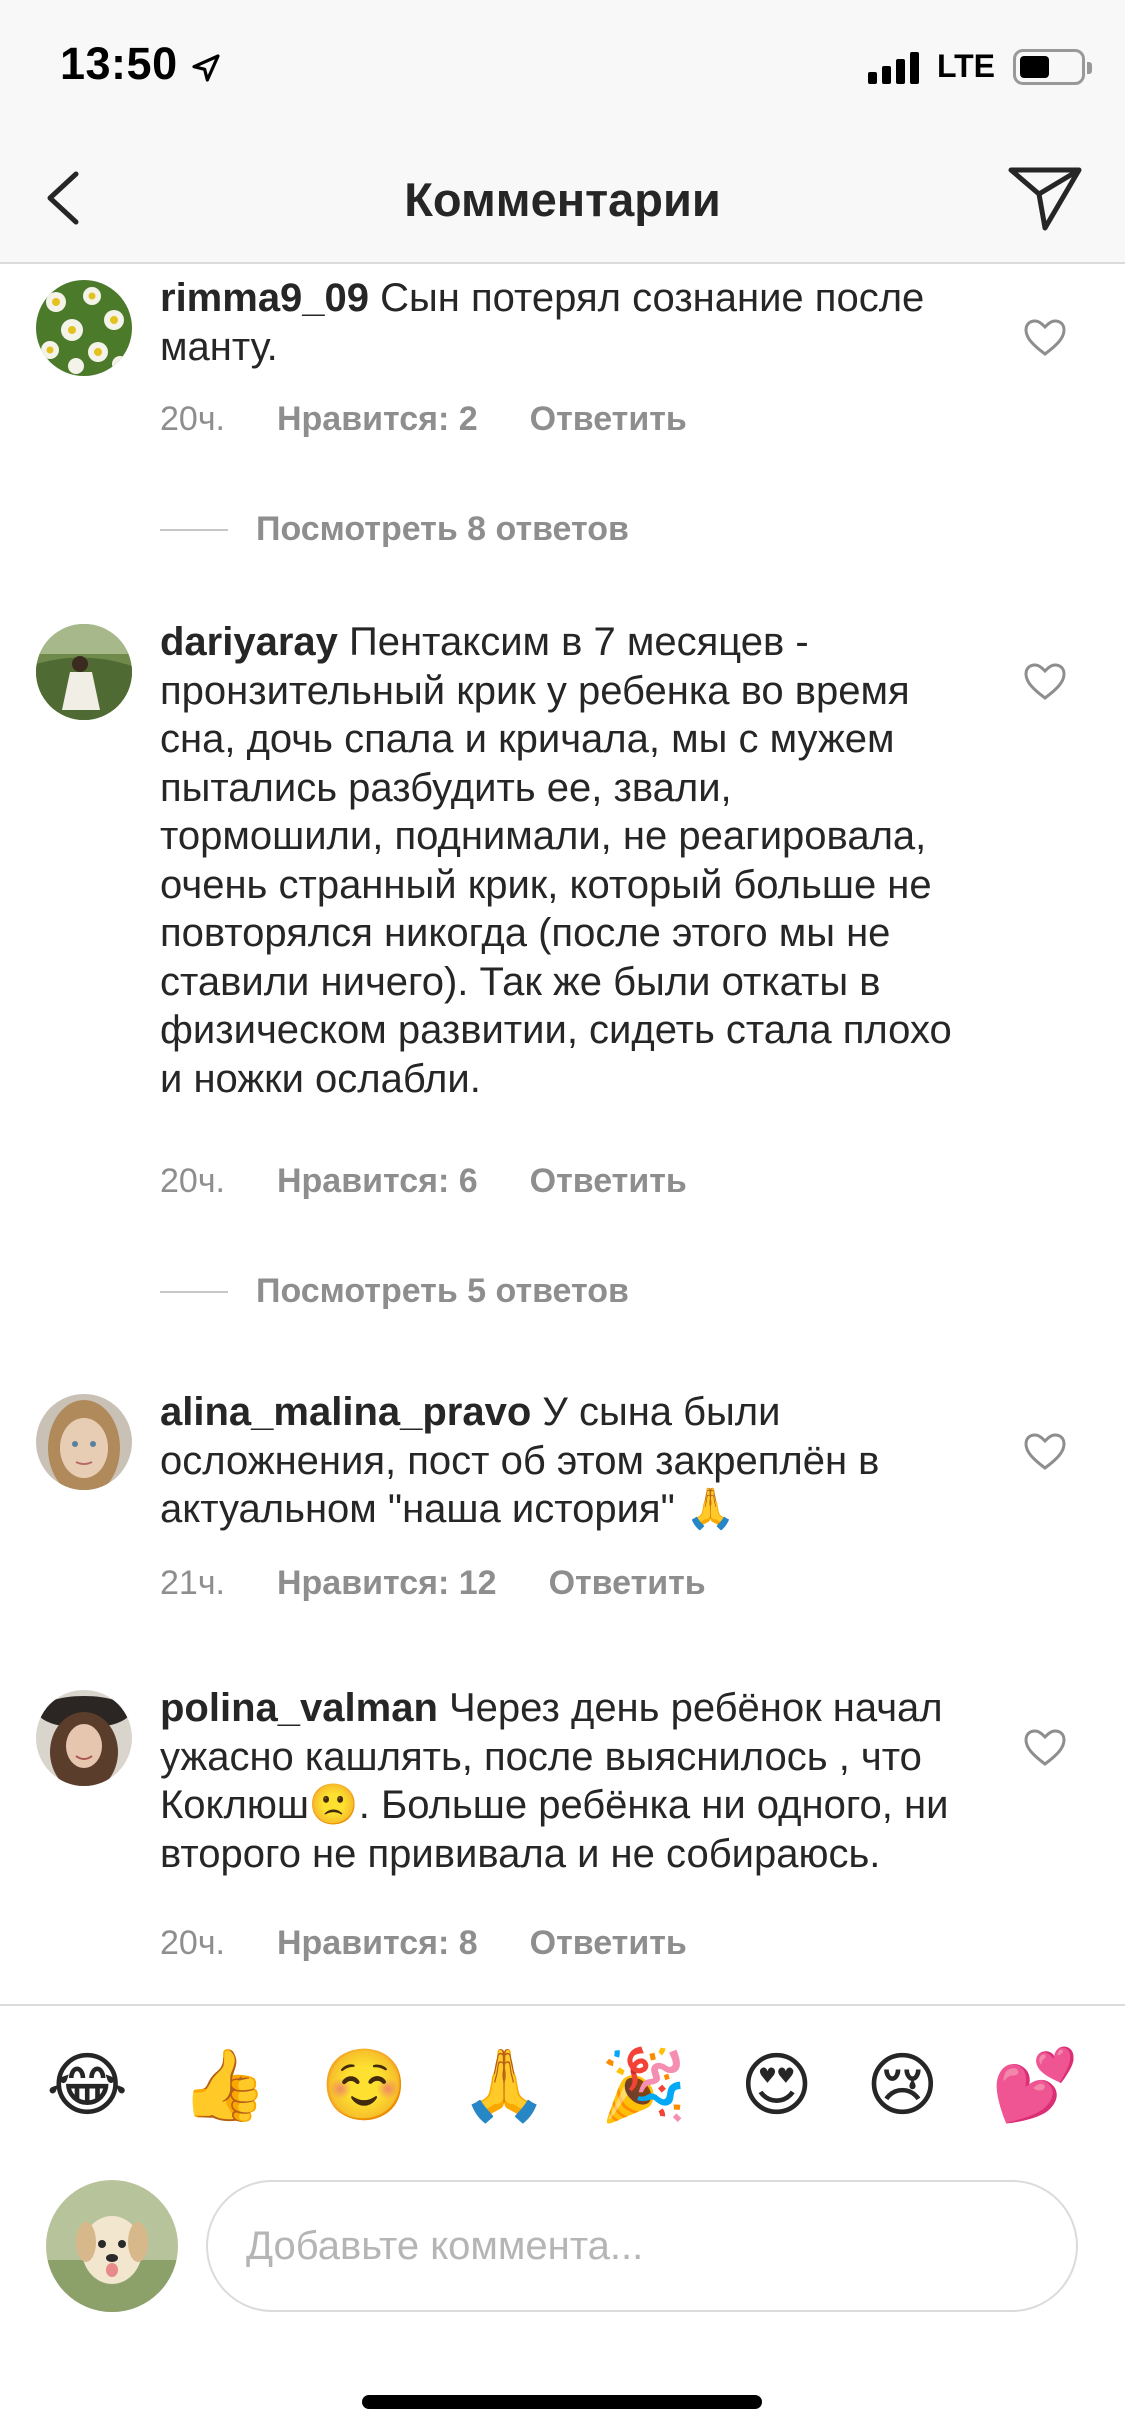  I want to click on navigation-bar: Комментарии, so click(562, 198).